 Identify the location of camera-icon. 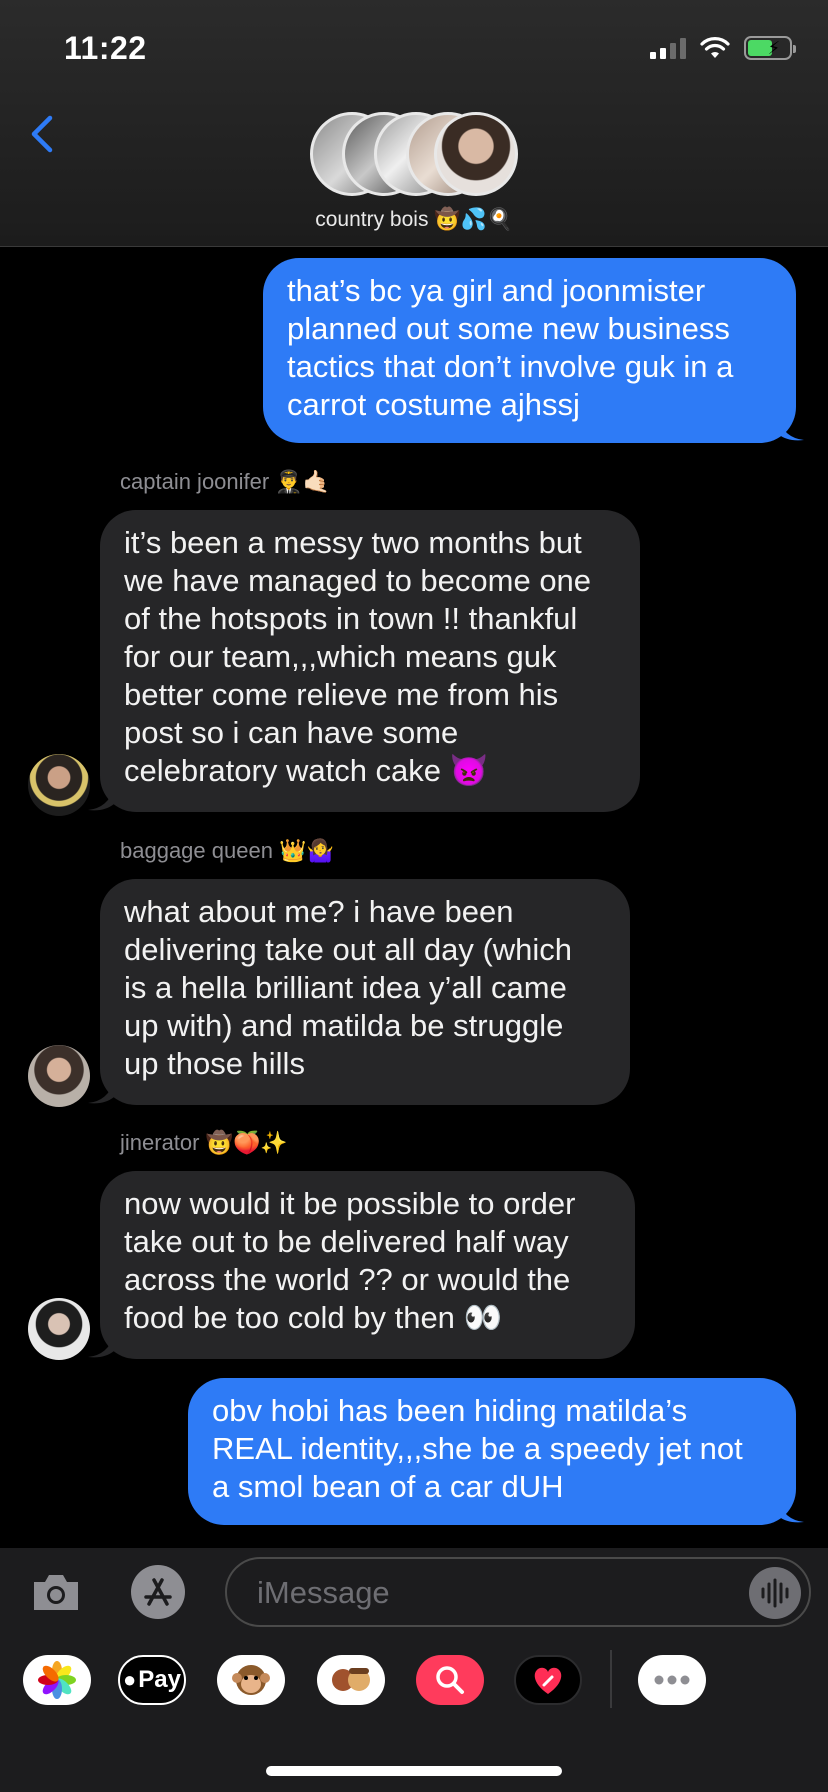
(56, 1592).